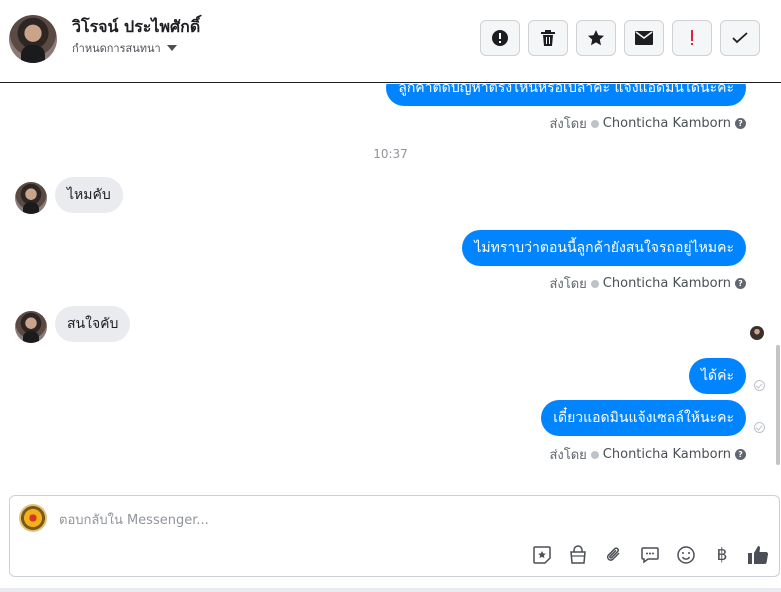  What do you see at coordinates (93, 324) in the screenshot?
I see `incoming-message: สนใจคับ` at bounding box center [93, 324].